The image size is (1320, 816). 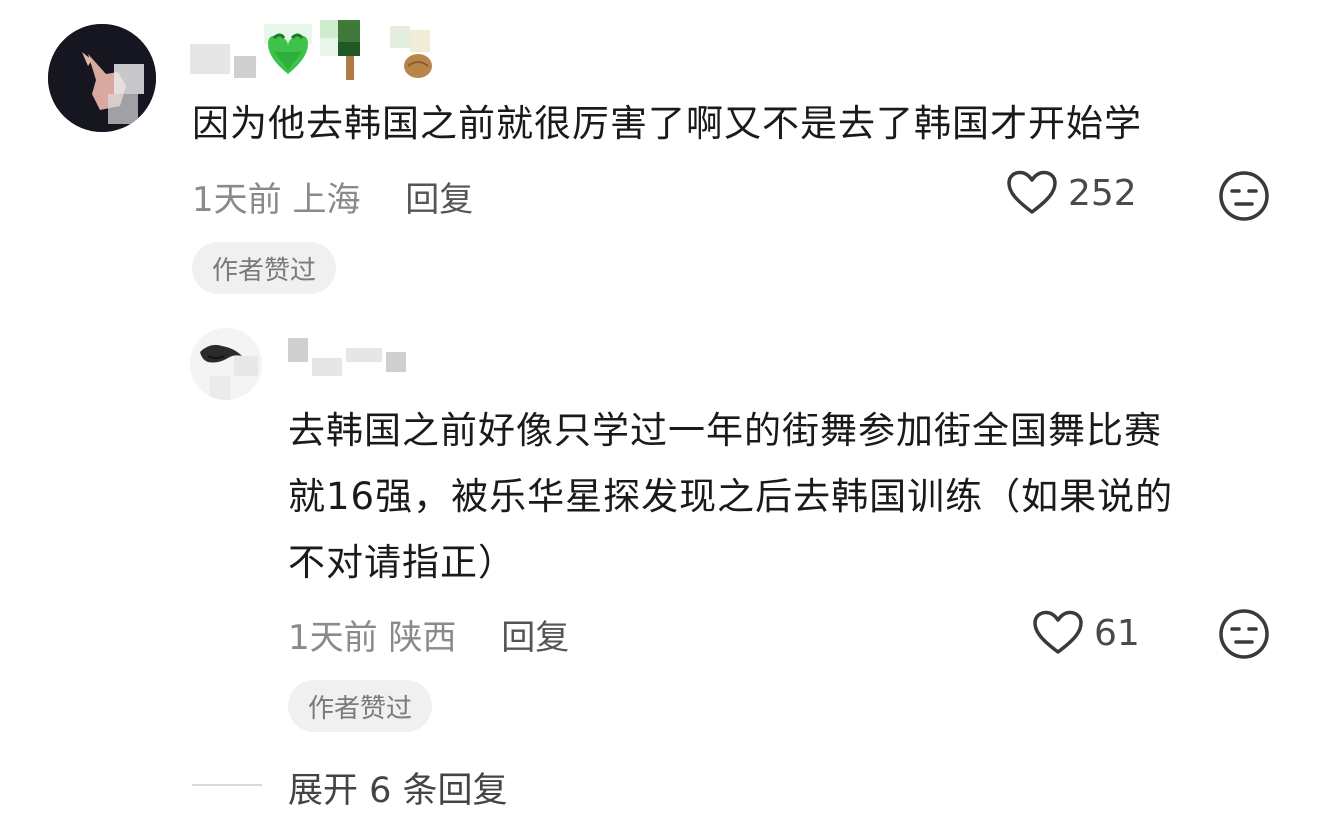 What do you see at coordinates (326, 200) in the screenshot?
I see `comment-location: 上海` at bounding box center [326, 200].